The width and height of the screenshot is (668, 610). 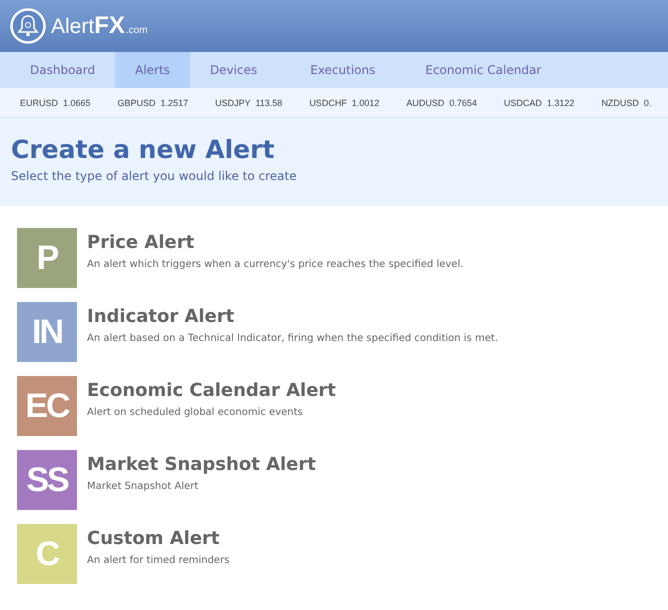 What do you see at coordinates (341, 70) in the screenshot?
I see `nav-tab: Executions` at bounding box center [341, 70].